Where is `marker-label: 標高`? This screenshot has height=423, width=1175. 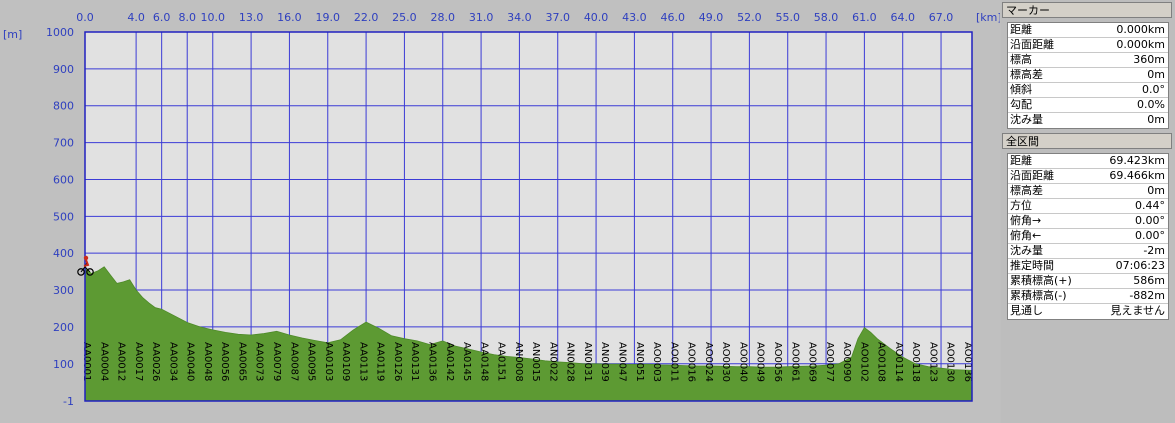
marker-label: 標高 is located at coordinates (1021, 59).